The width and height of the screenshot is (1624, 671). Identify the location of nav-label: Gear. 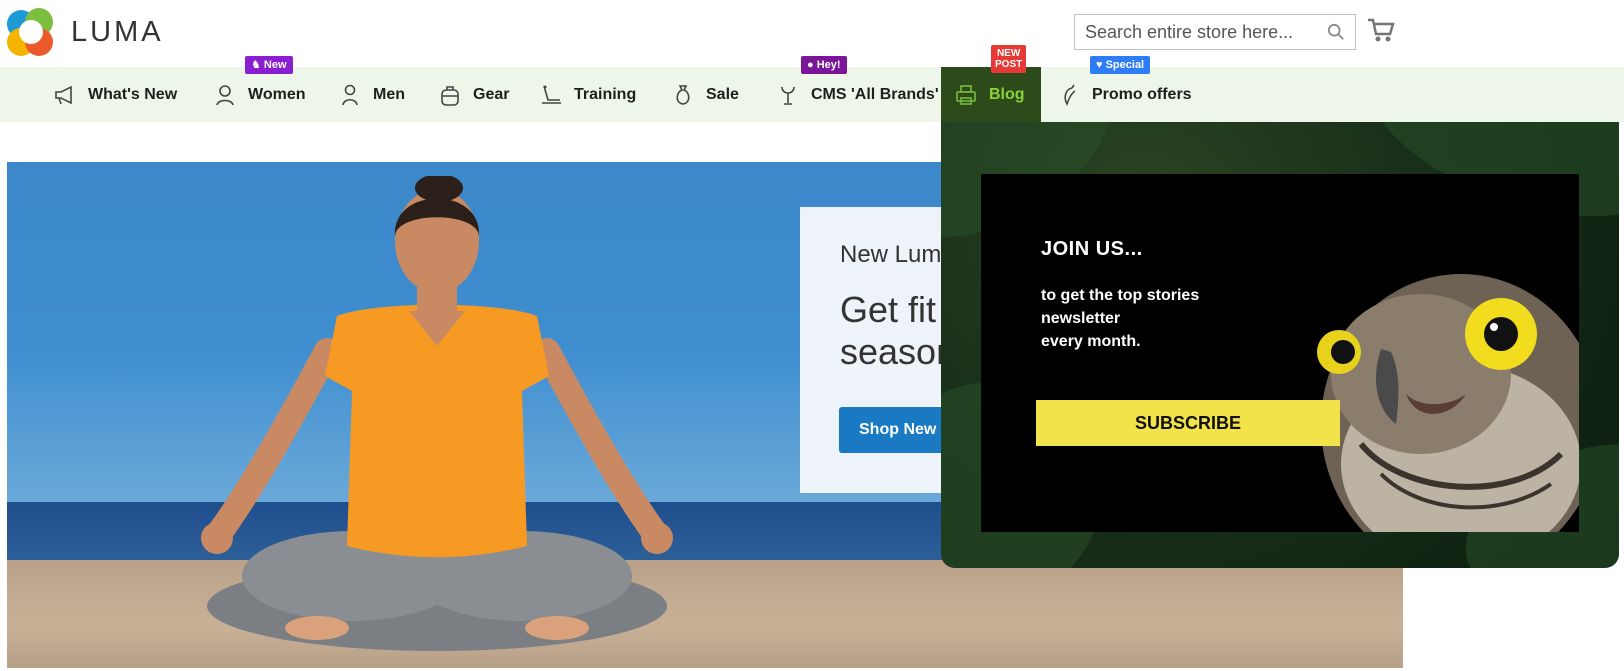
(491, 94).